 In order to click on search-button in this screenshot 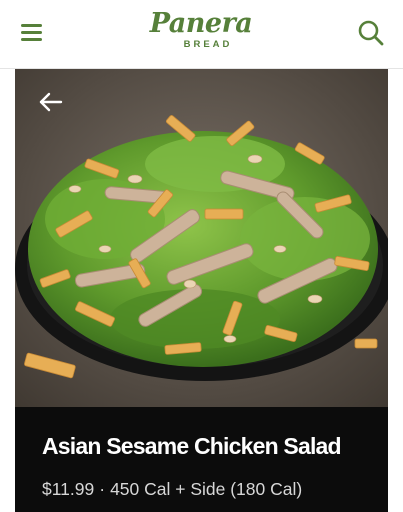, I will do `click(371, 33)`.